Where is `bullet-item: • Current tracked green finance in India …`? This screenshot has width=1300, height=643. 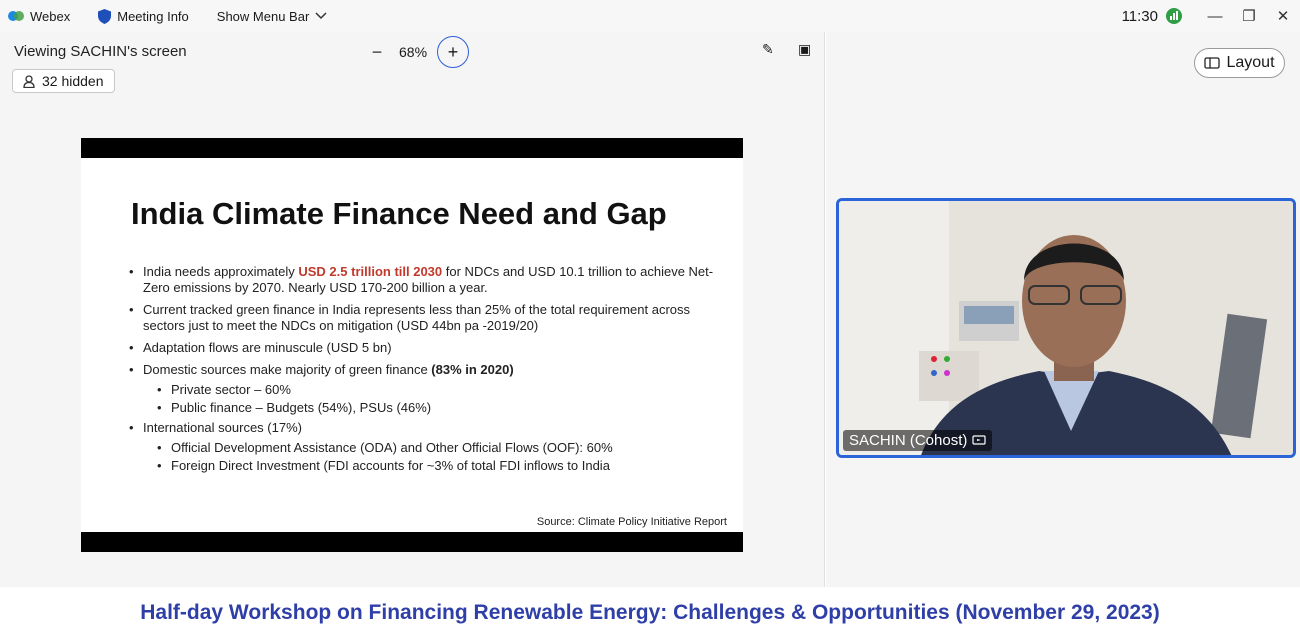 bullet-item: • Current tracked green finance in India … is located at coordinates (410, 317).